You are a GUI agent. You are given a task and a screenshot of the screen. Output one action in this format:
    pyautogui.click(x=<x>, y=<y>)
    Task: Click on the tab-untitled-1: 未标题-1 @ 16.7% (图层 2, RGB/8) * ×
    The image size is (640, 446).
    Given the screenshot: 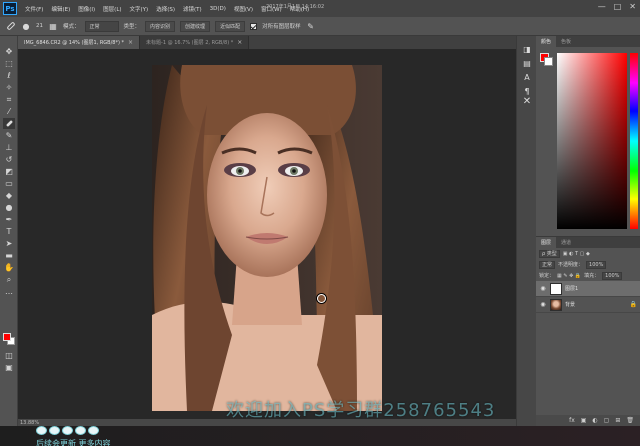 What is the action you would take?
    pyautogui.click(x=195, y=42)
    